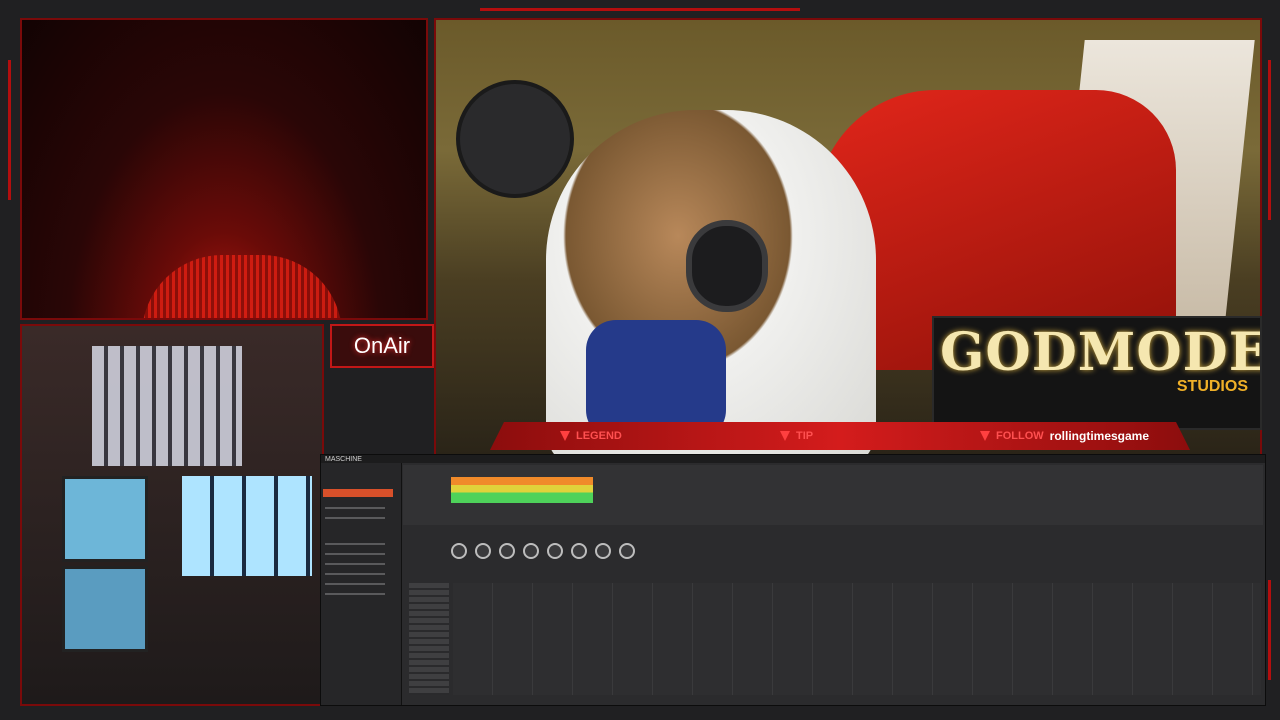 The height and width of the screenshot is (720, 1280). I want to click on pop-filter, so click(515, 139).